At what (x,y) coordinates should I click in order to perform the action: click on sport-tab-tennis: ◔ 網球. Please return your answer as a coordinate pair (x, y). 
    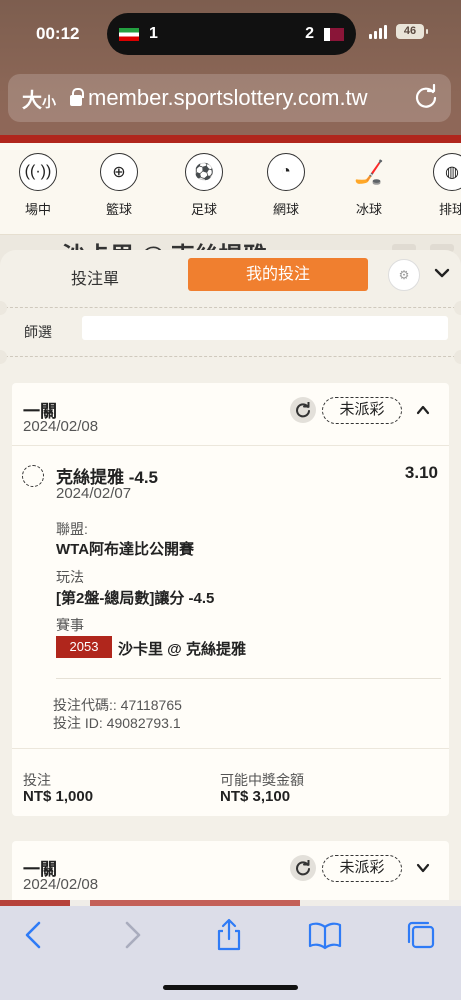
    Looking at the image, I should click on (286, 185).